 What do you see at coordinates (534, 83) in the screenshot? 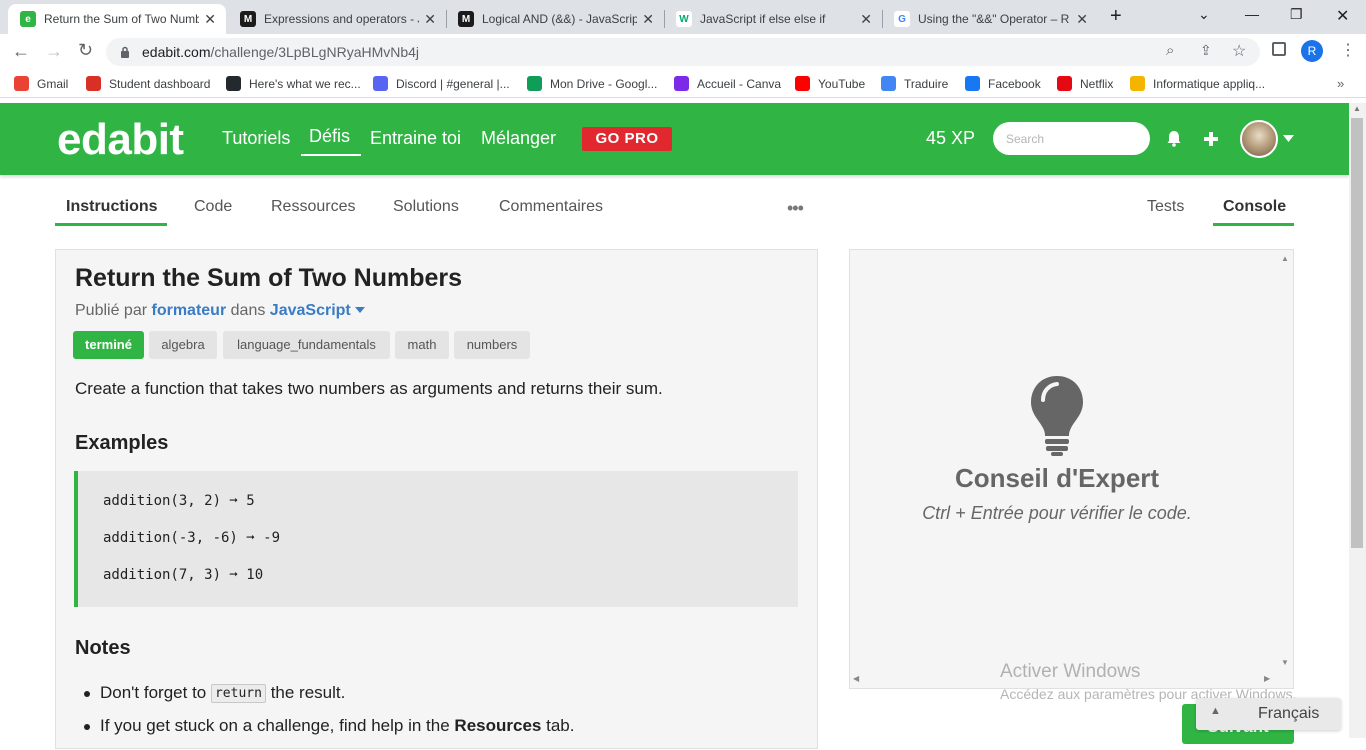
I see `drive-icon` at bounding box center [534, 83].